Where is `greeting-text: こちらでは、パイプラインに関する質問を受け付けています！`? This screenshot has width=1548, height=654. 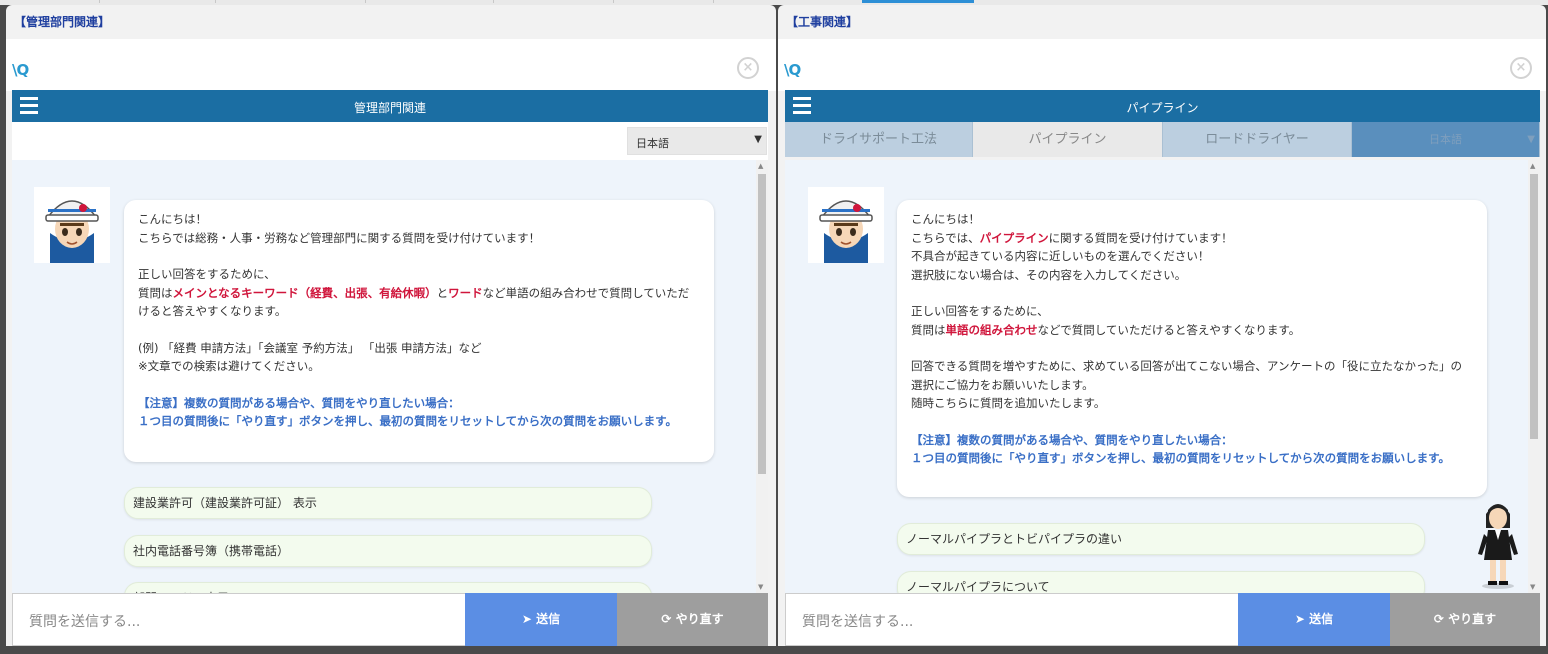
greeting-text: こちらでは、パイプラインに関する質問を受け付けています！ is located at coordinates (1072, 237).